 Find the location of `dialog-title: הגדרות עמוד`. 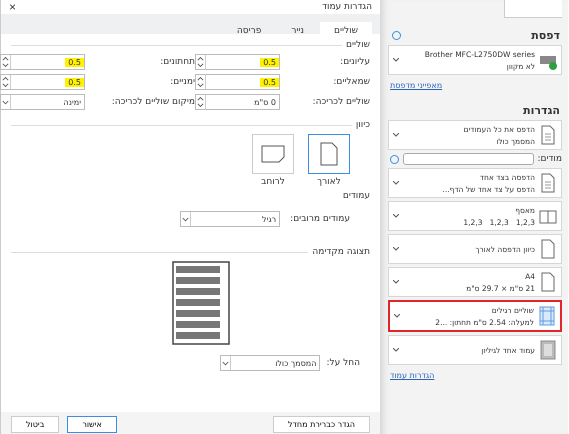

dialog-title: הגדרות עמוד is located at coordinates (347, 7).